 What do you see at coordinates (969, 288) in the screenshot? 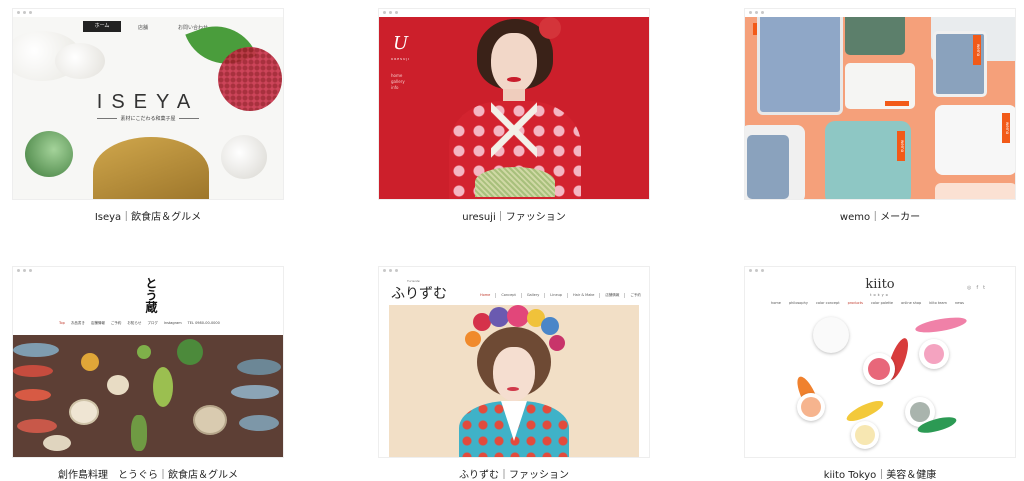
I see `instagram-icon: ◎` at bounding box center [969, 288].